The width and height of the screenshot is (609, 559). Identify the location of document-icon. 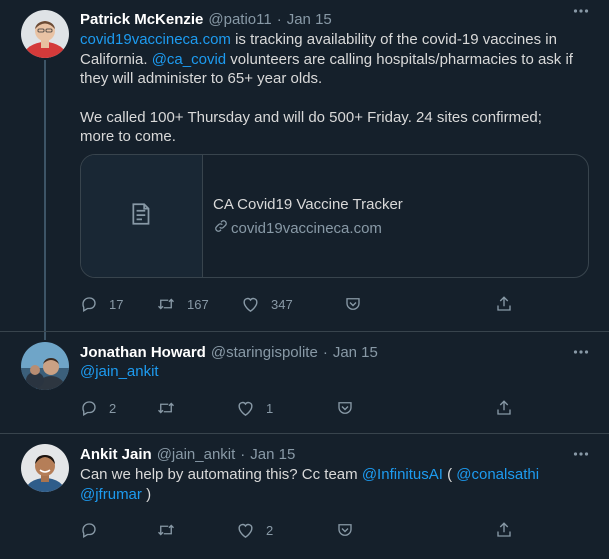
(142, 216).